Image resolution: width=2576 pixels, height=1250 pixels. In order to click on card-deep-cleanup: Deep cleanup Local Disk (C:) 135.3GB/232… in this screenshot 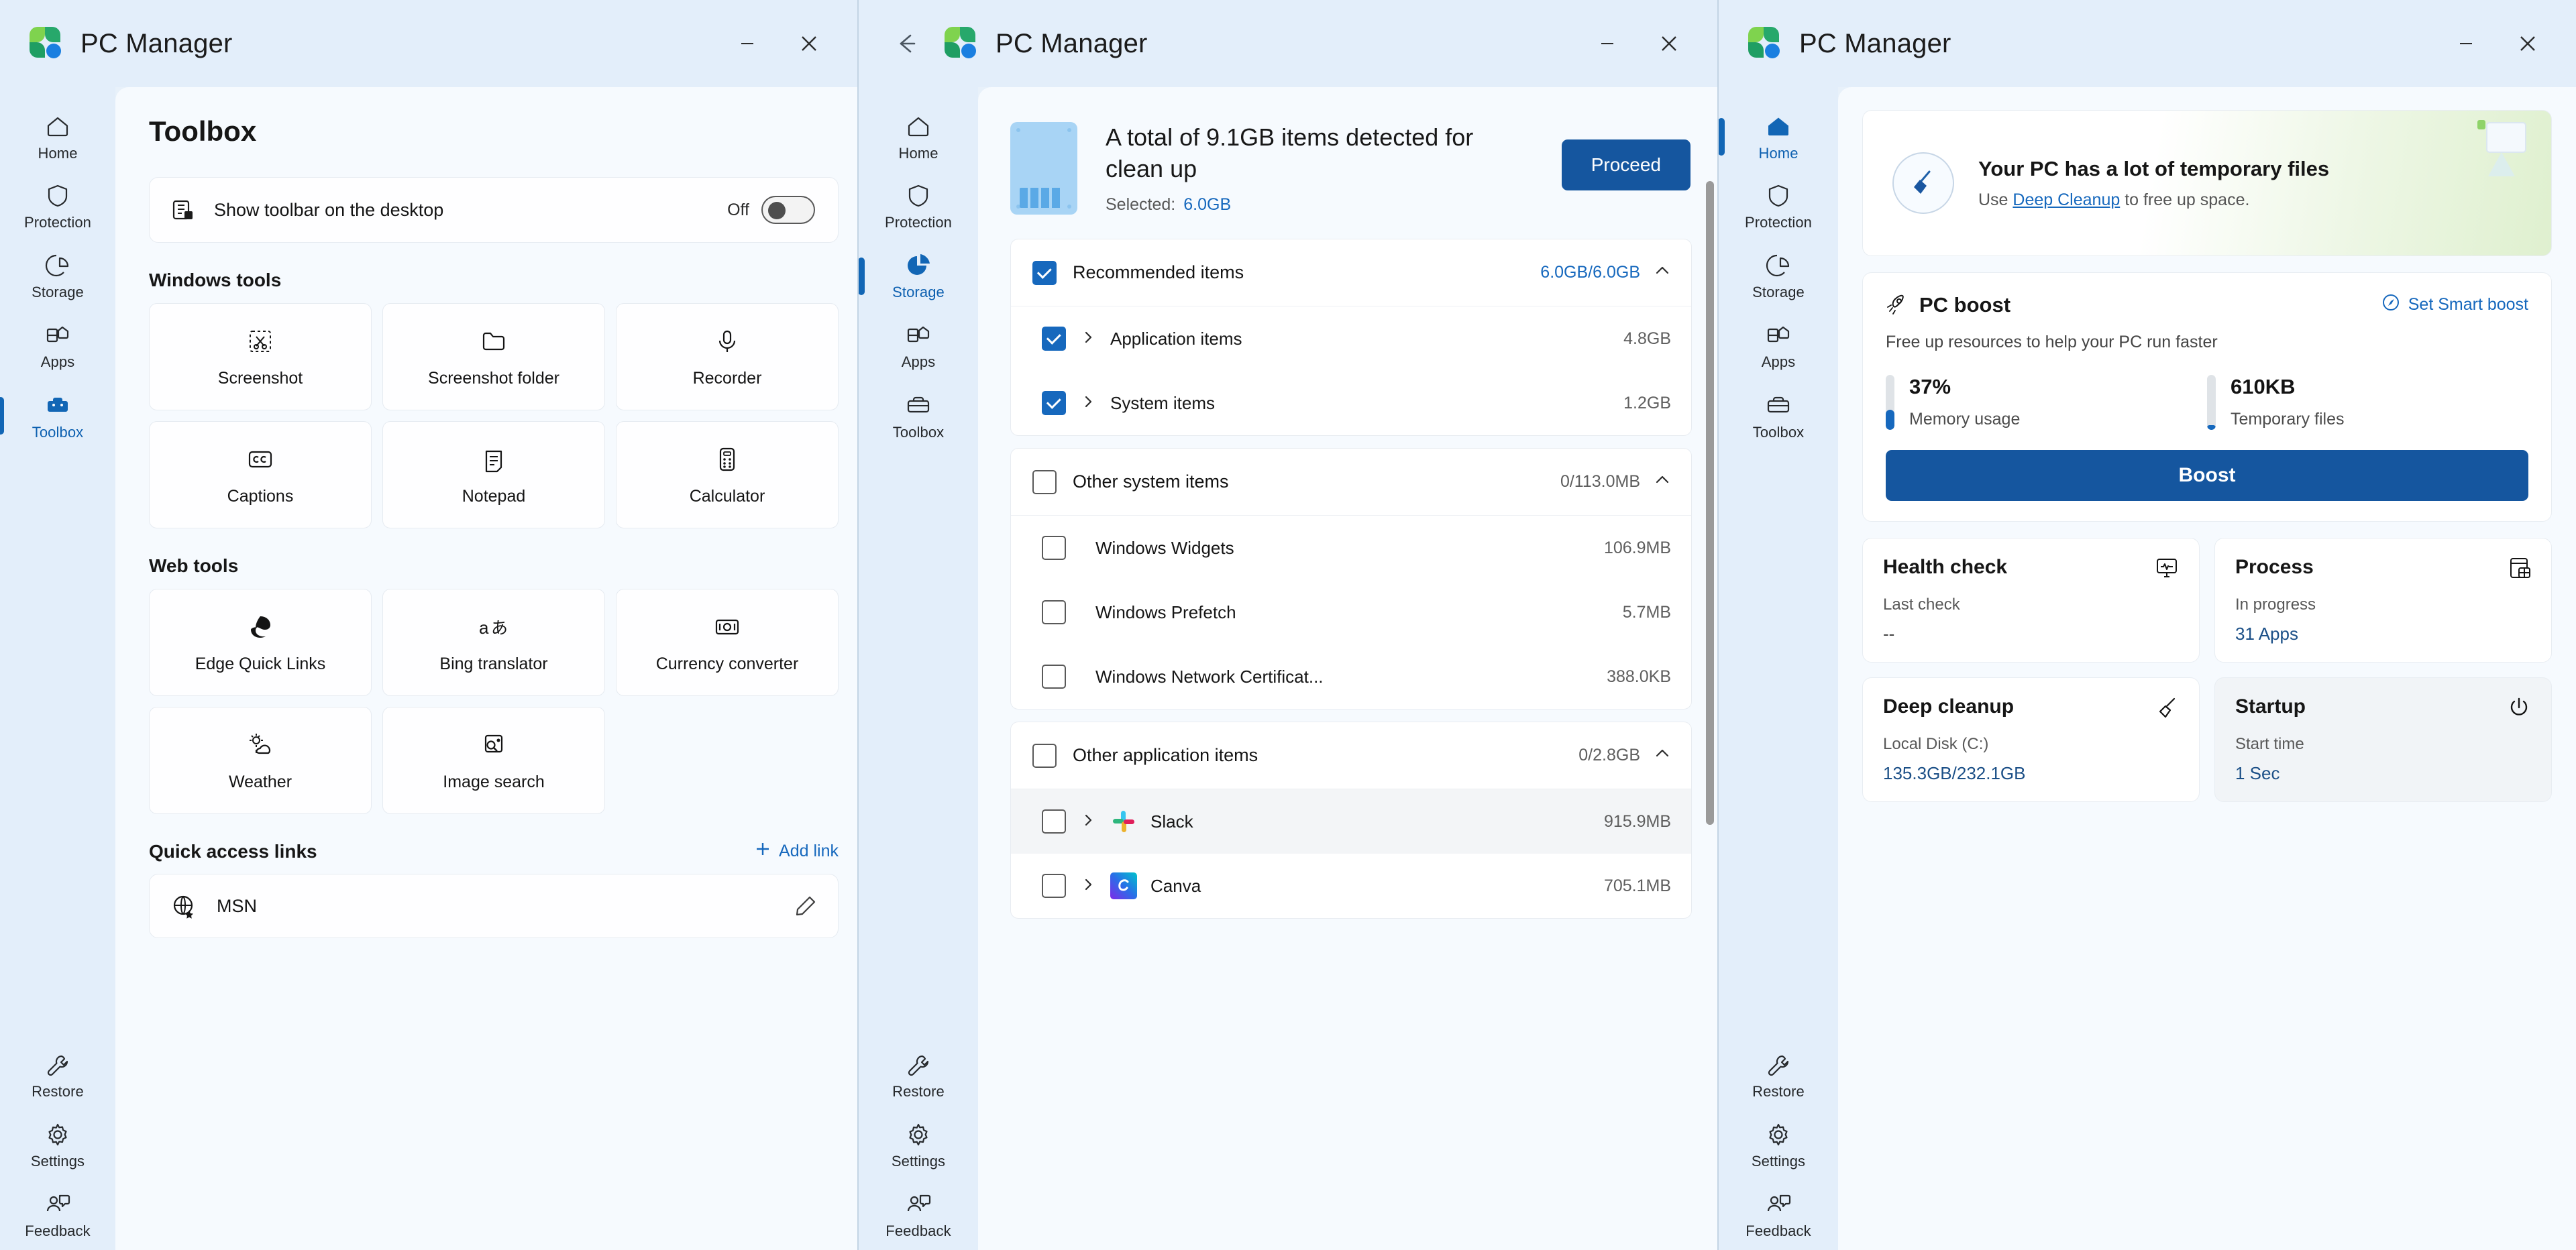, I will do `click(2031, 739)`.